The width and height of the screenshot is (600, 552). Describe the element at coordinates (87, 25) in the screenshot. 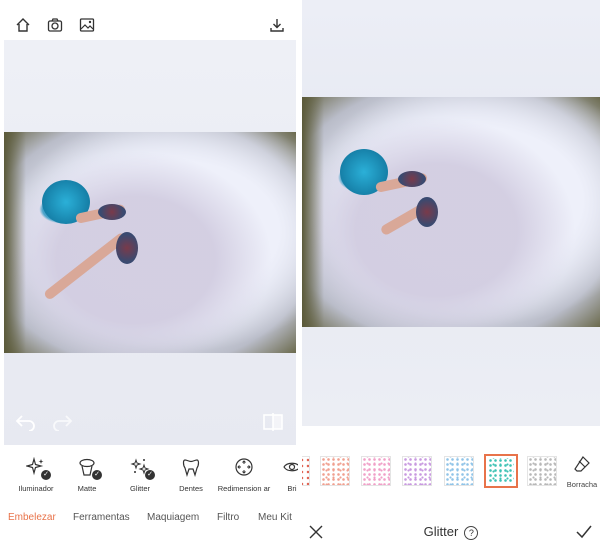

I see `gallery-icon` at that location.